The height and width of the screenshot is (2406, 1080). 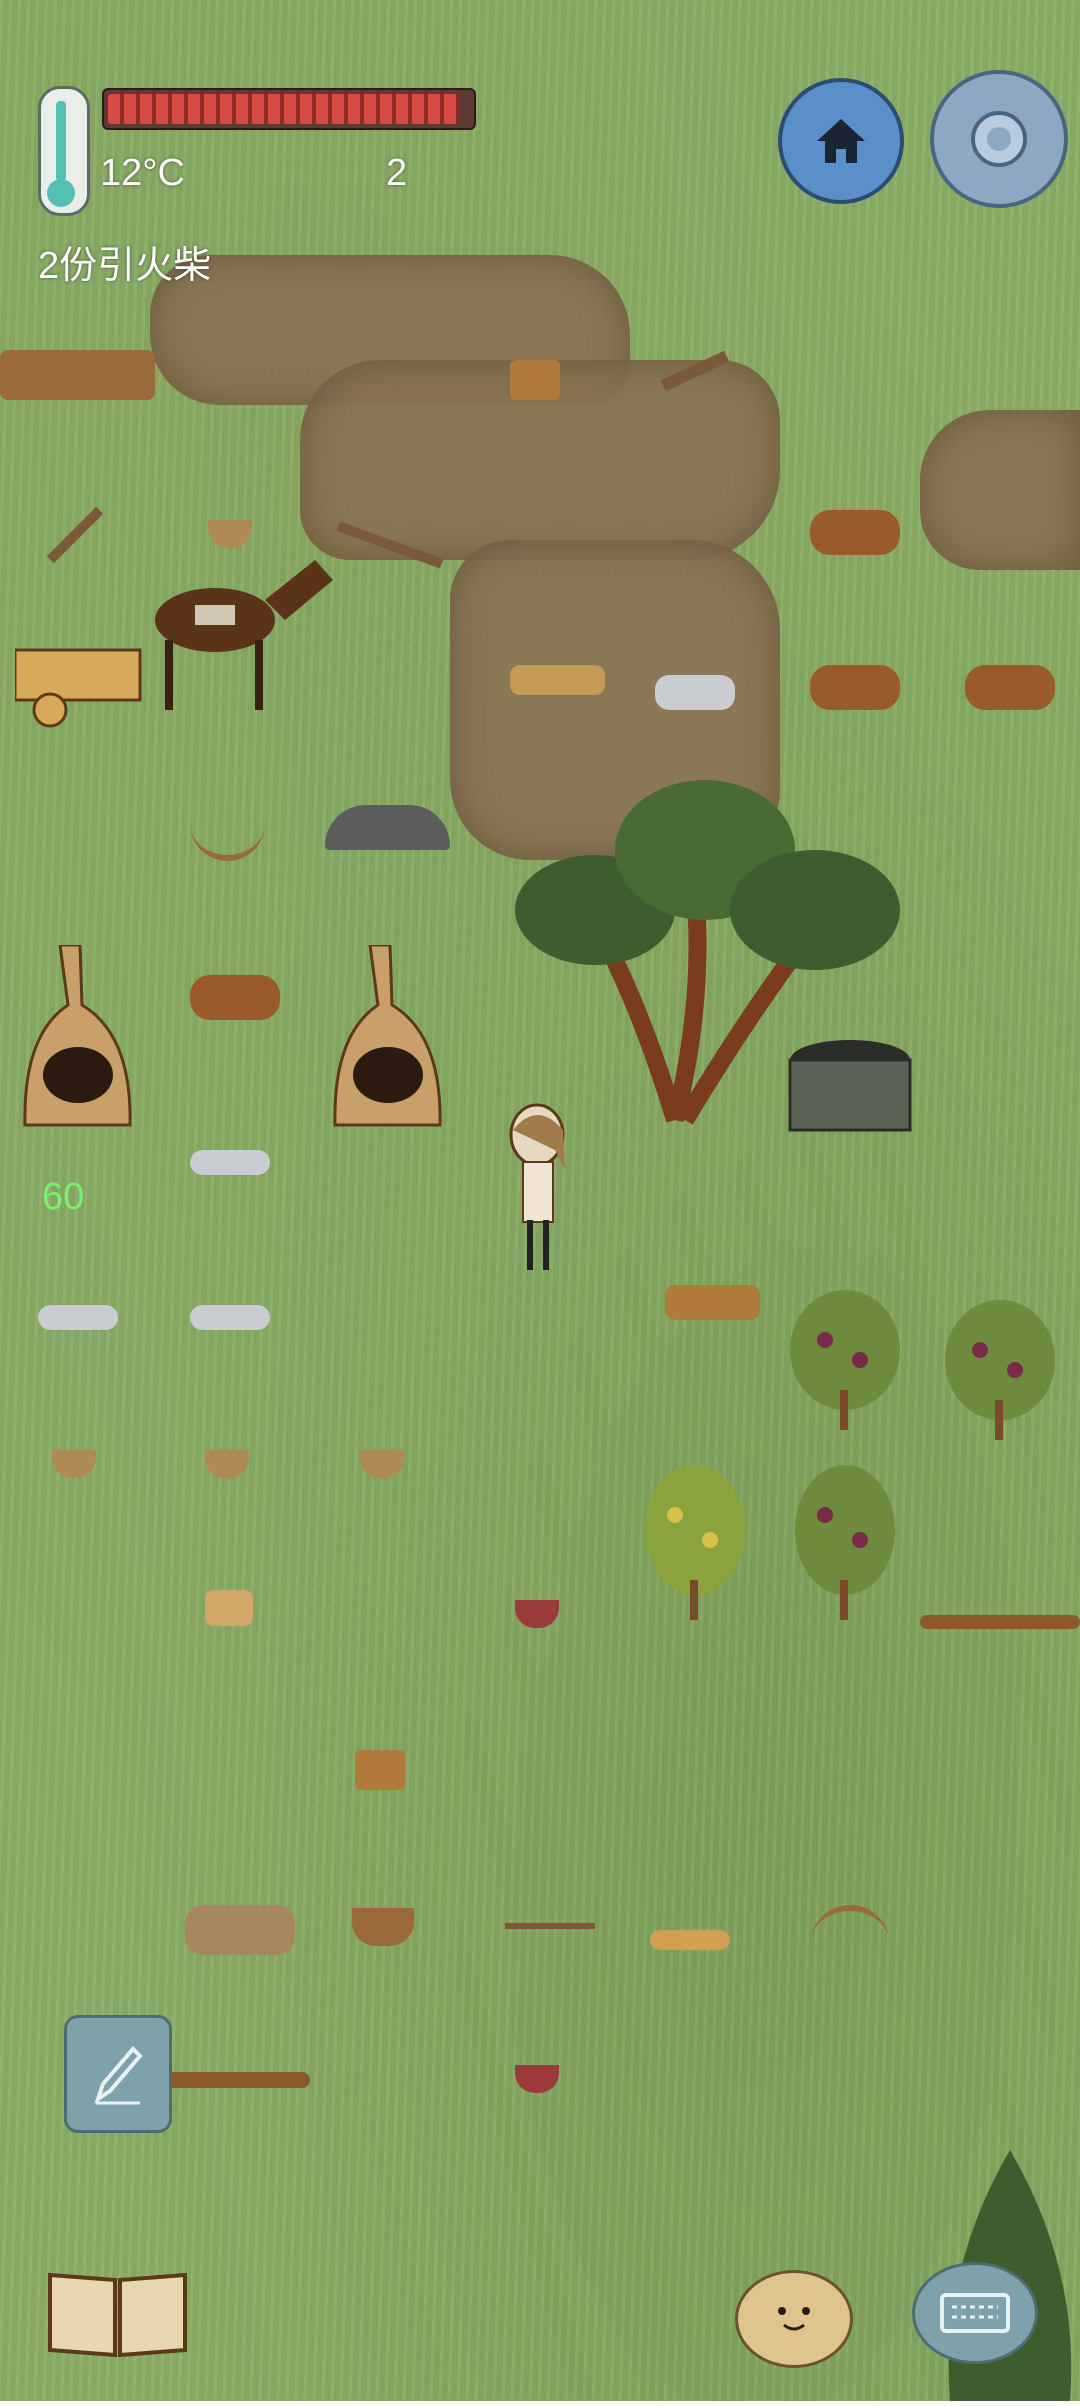 I want to click on bow-drill, so click(x=227, y=838).